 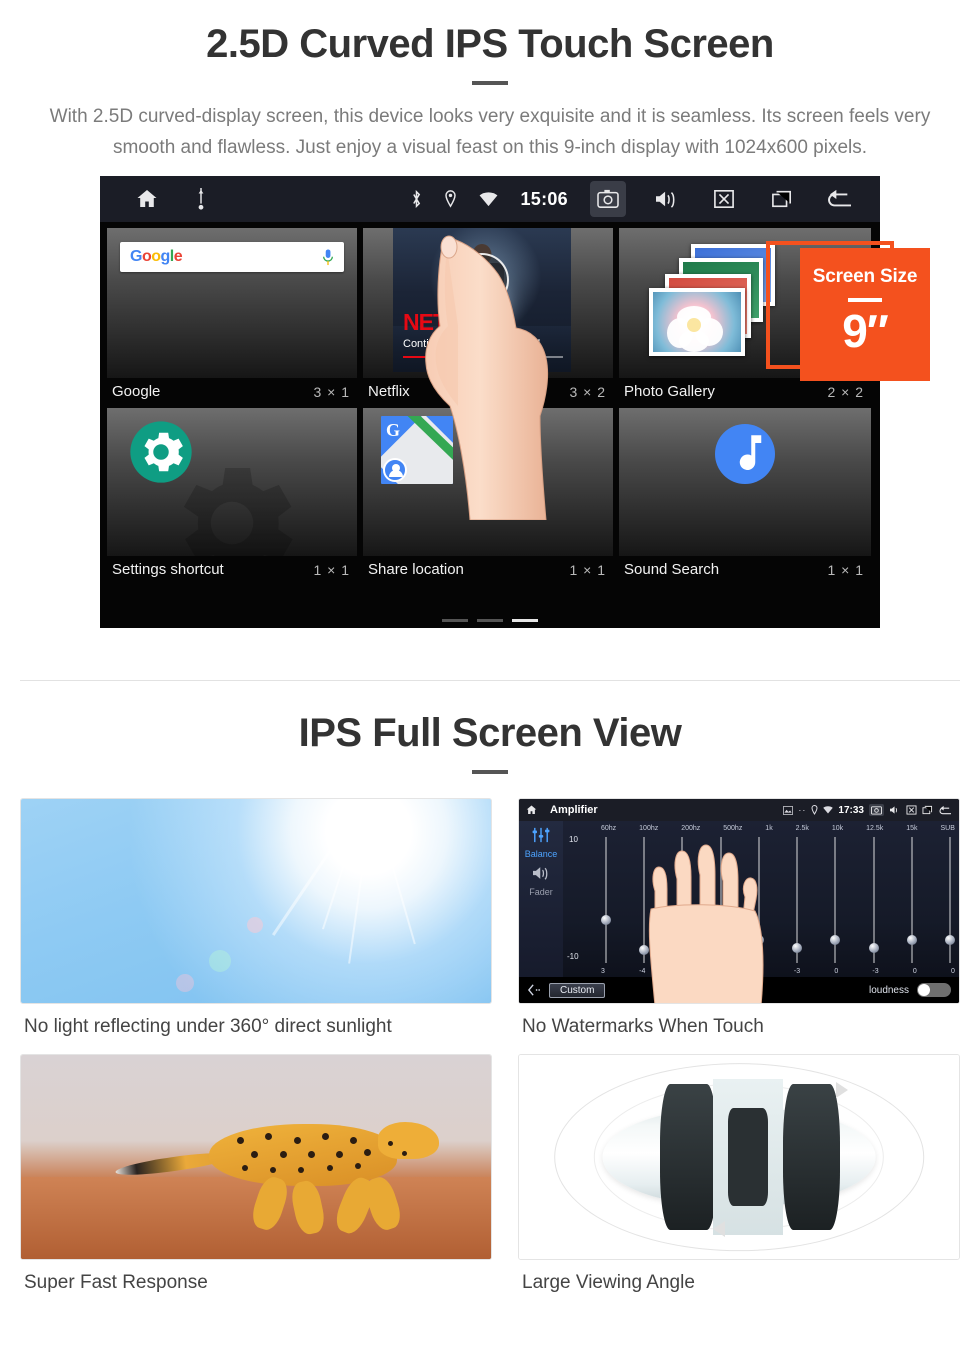 I want to click on widget-sound-search-preview, so click(x=745, y=482).